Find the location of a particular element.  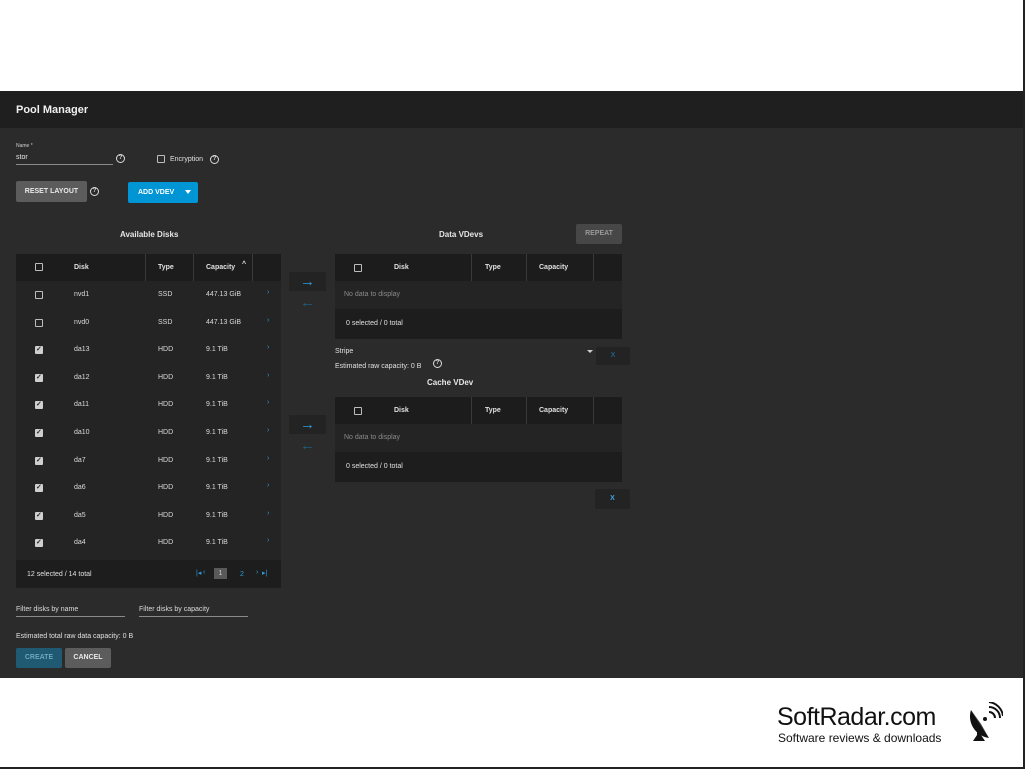

page-2-button: 2 is located at coordinates (242, 574).